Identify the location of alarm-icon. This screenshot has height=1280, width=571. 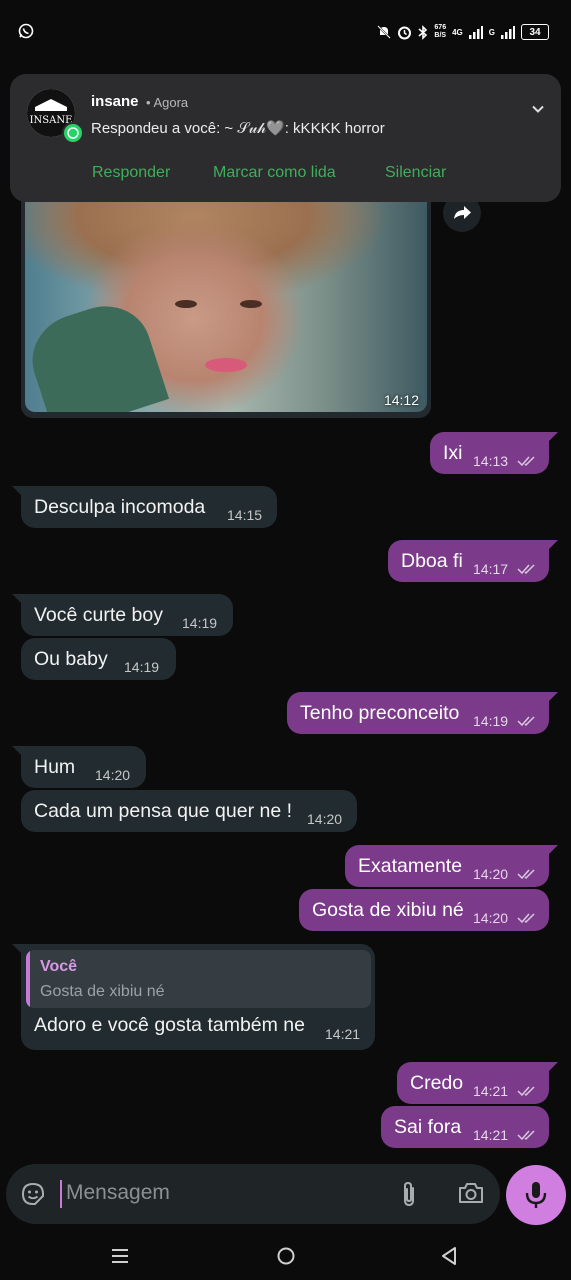
(405, 32).